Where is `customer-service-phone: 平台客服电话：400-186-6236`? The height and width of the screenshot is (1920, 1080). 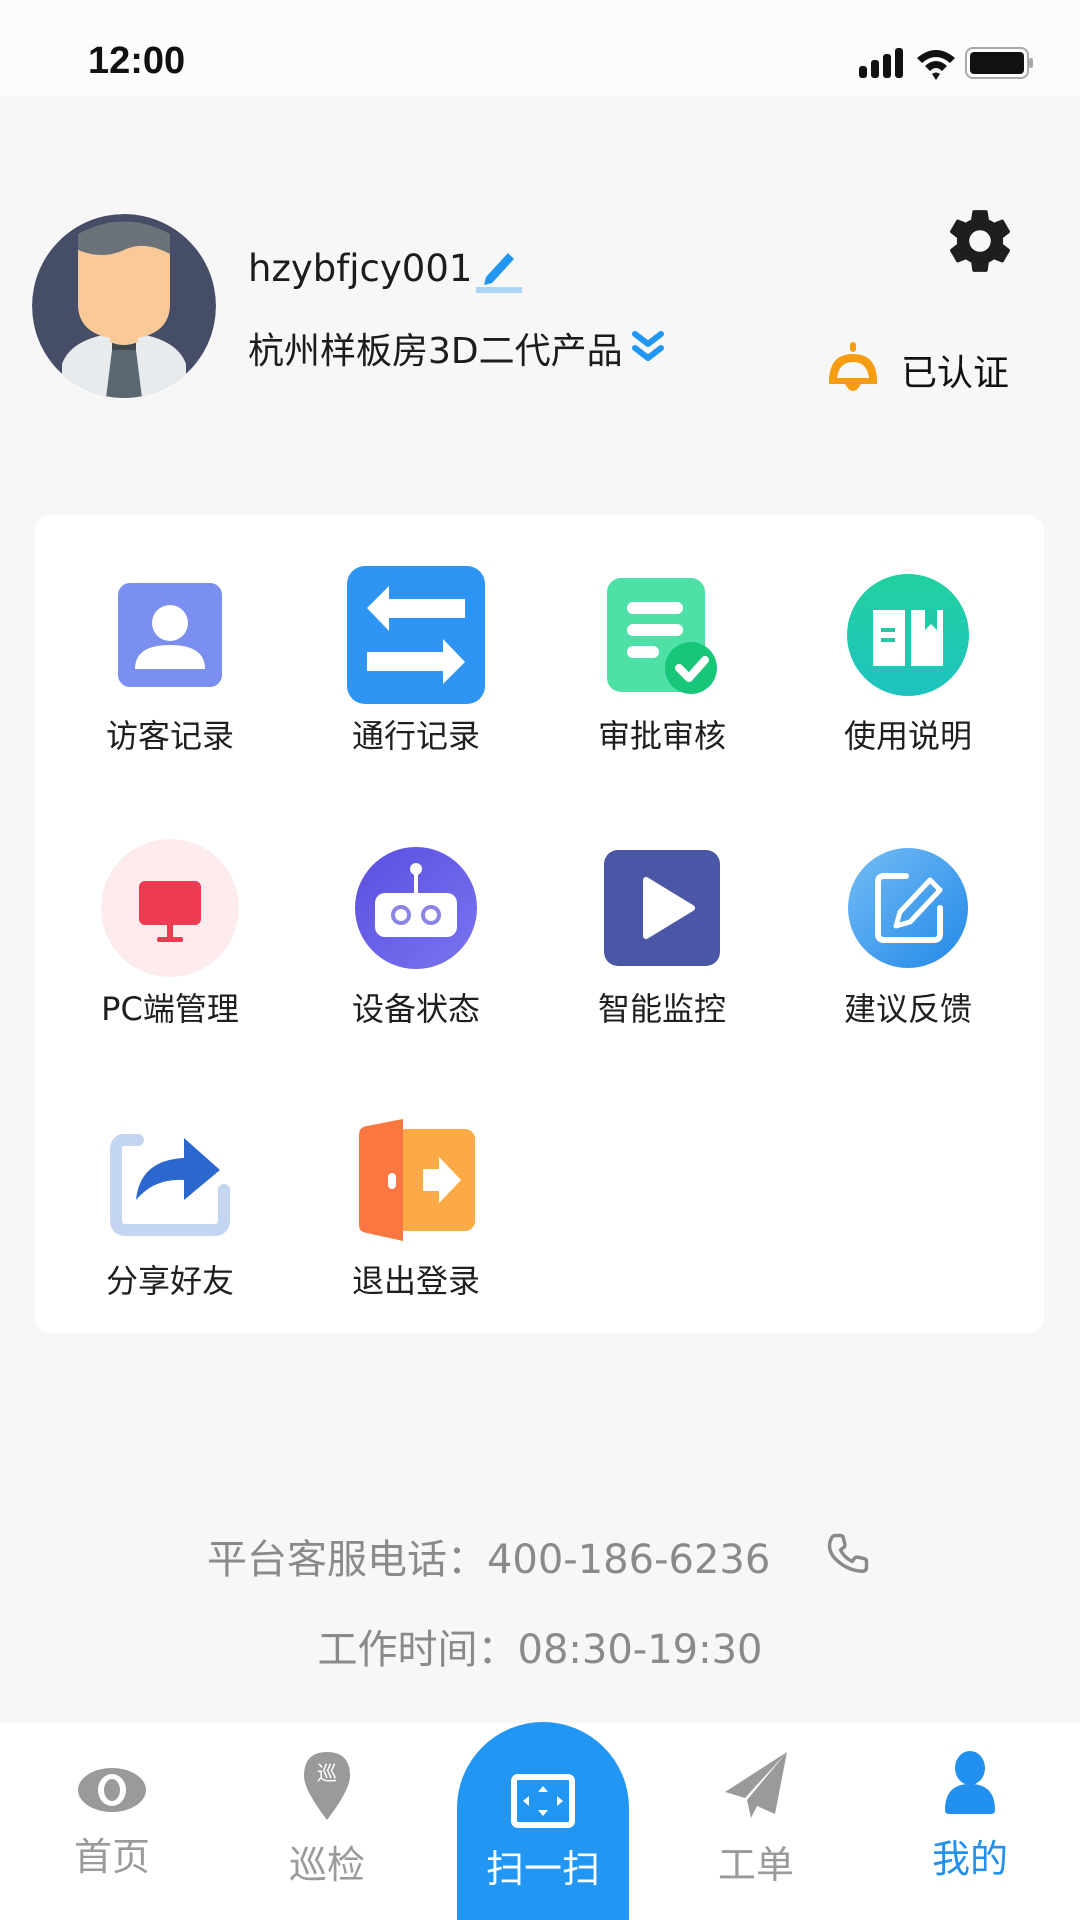 customer-service-phone: 平台客服电话：400-186-6236 is located at coordinates (540, 1556).